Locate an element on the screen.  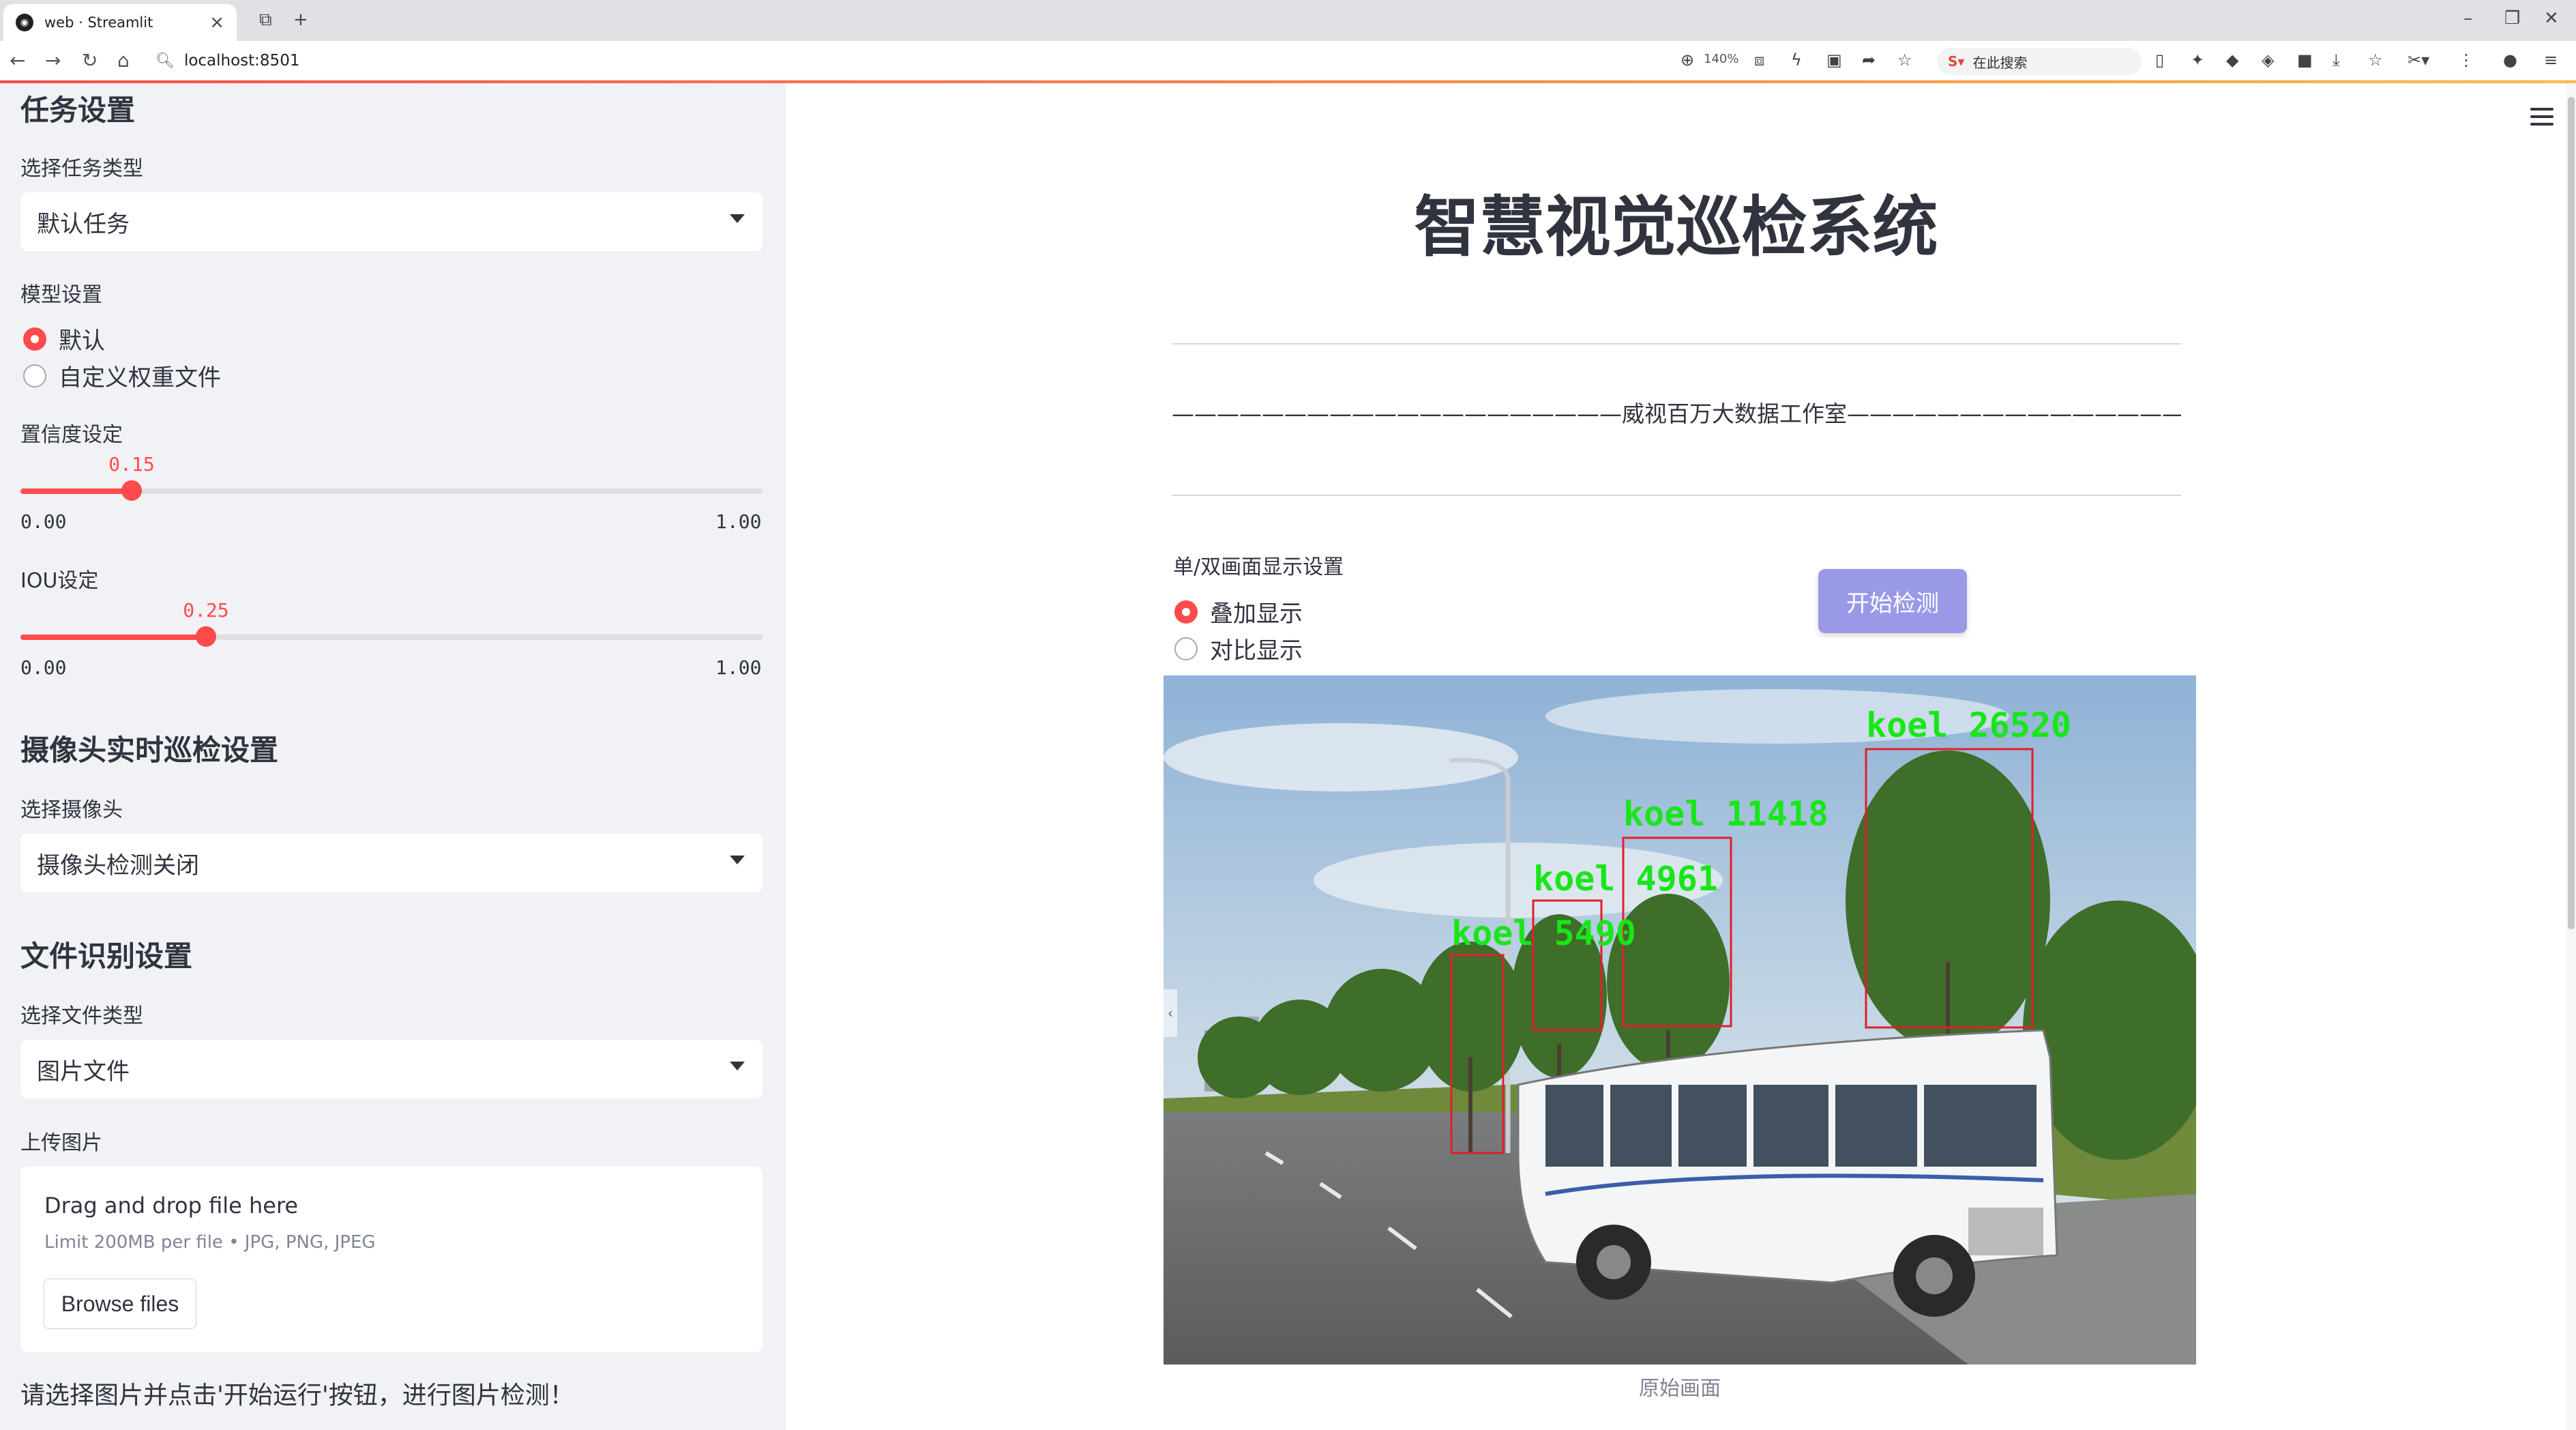
confidence-value: 0.15 is located at coordinates (131, 465).